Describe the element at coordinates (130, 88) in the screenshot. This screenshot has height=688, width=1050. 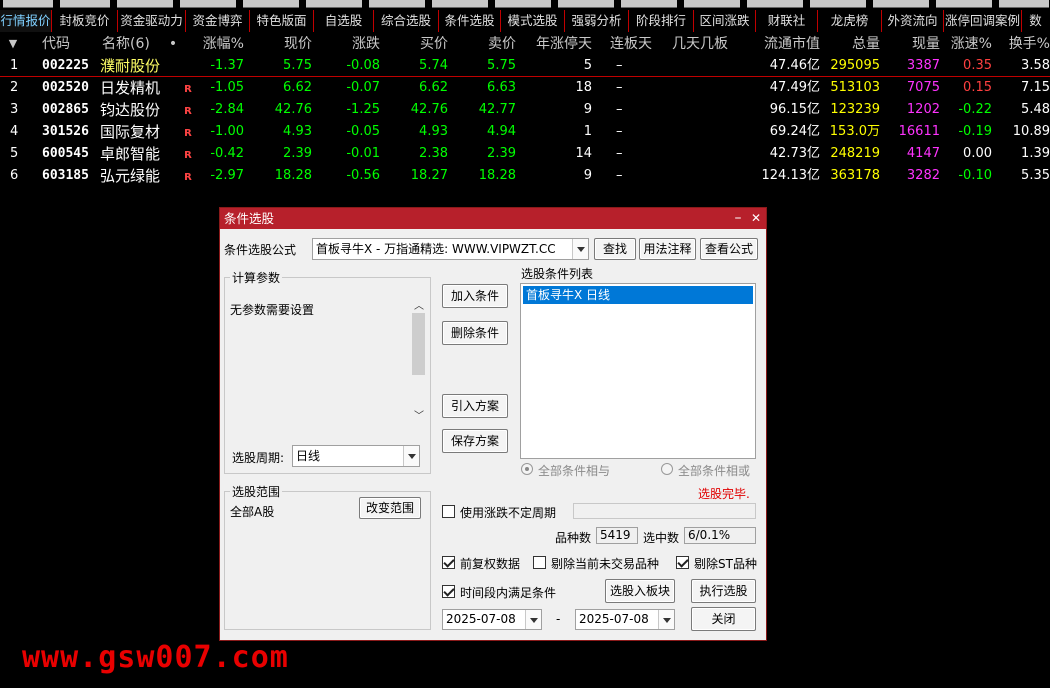
I see `stock-name: 日发精机` at that location.